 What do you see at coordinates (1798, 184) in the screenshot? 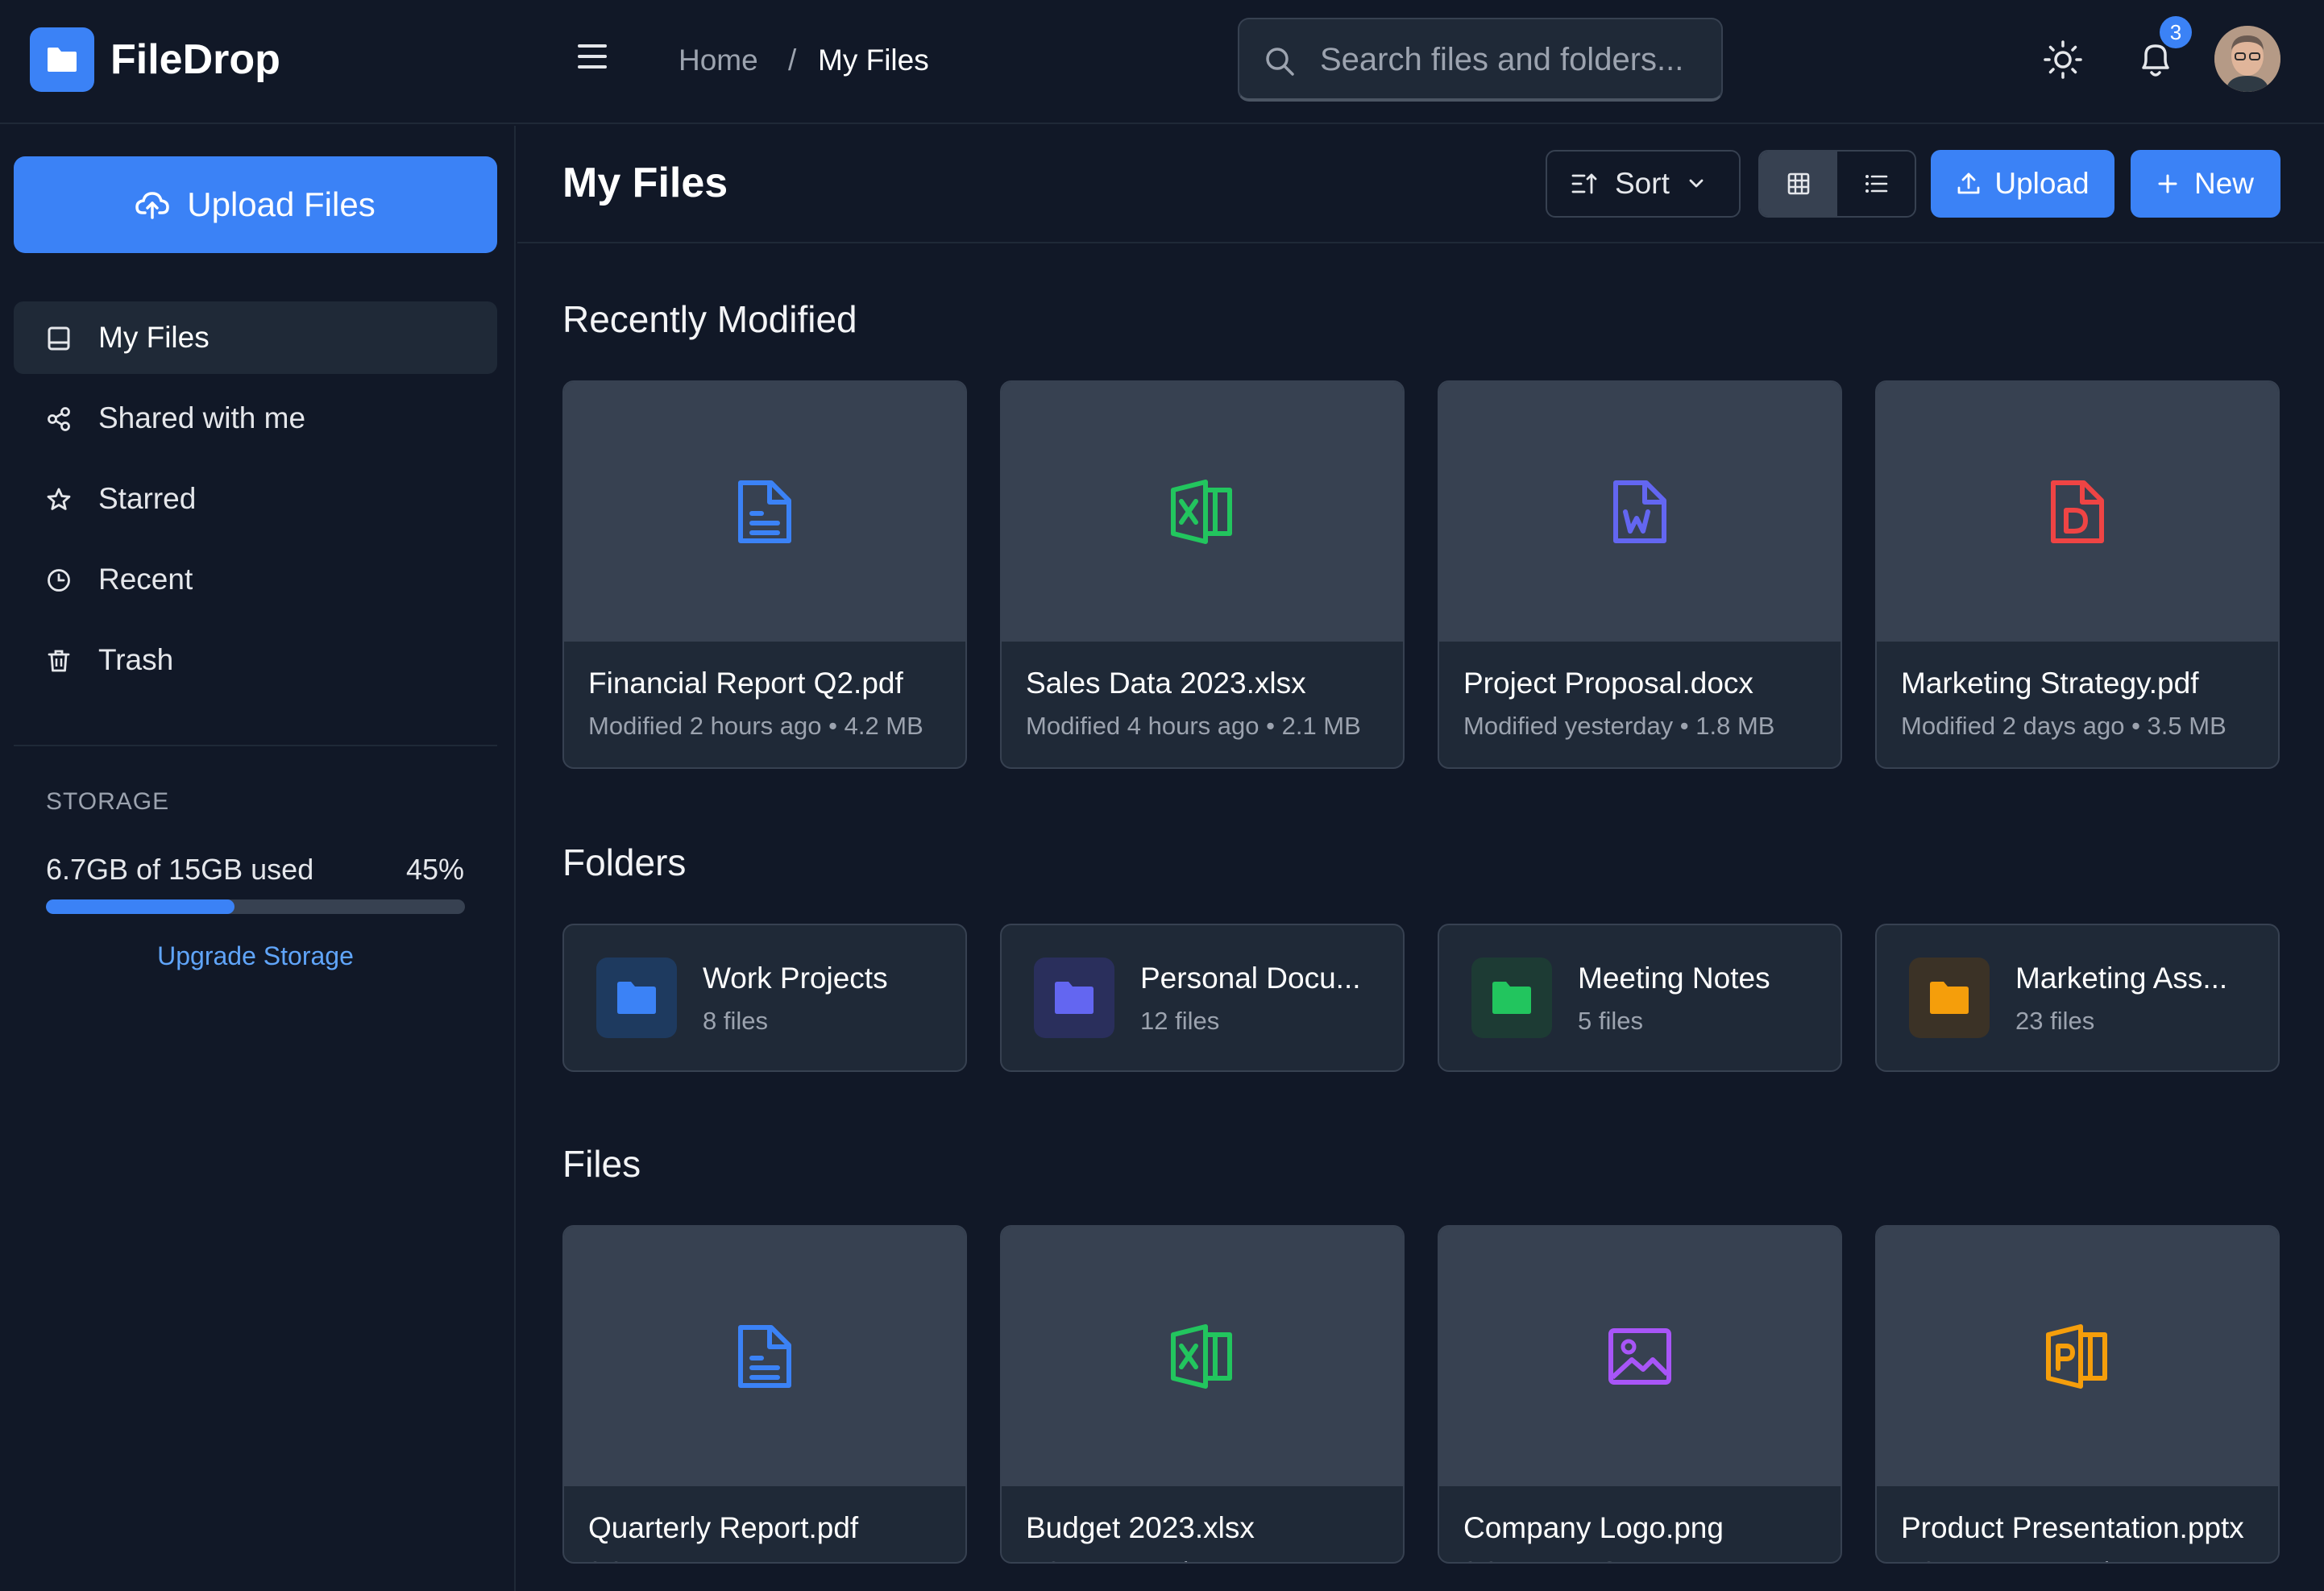
I see `grid-view-button` at bounding box center [1798, 184].